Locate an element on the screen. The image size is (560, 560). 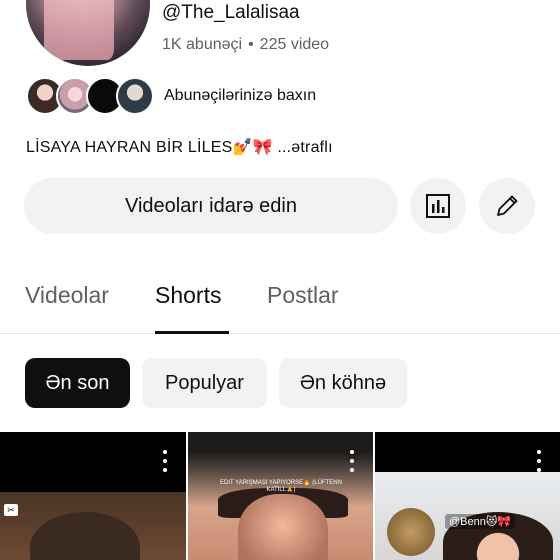
capcut-icon: ✂ is located at coordinates (11, 510).